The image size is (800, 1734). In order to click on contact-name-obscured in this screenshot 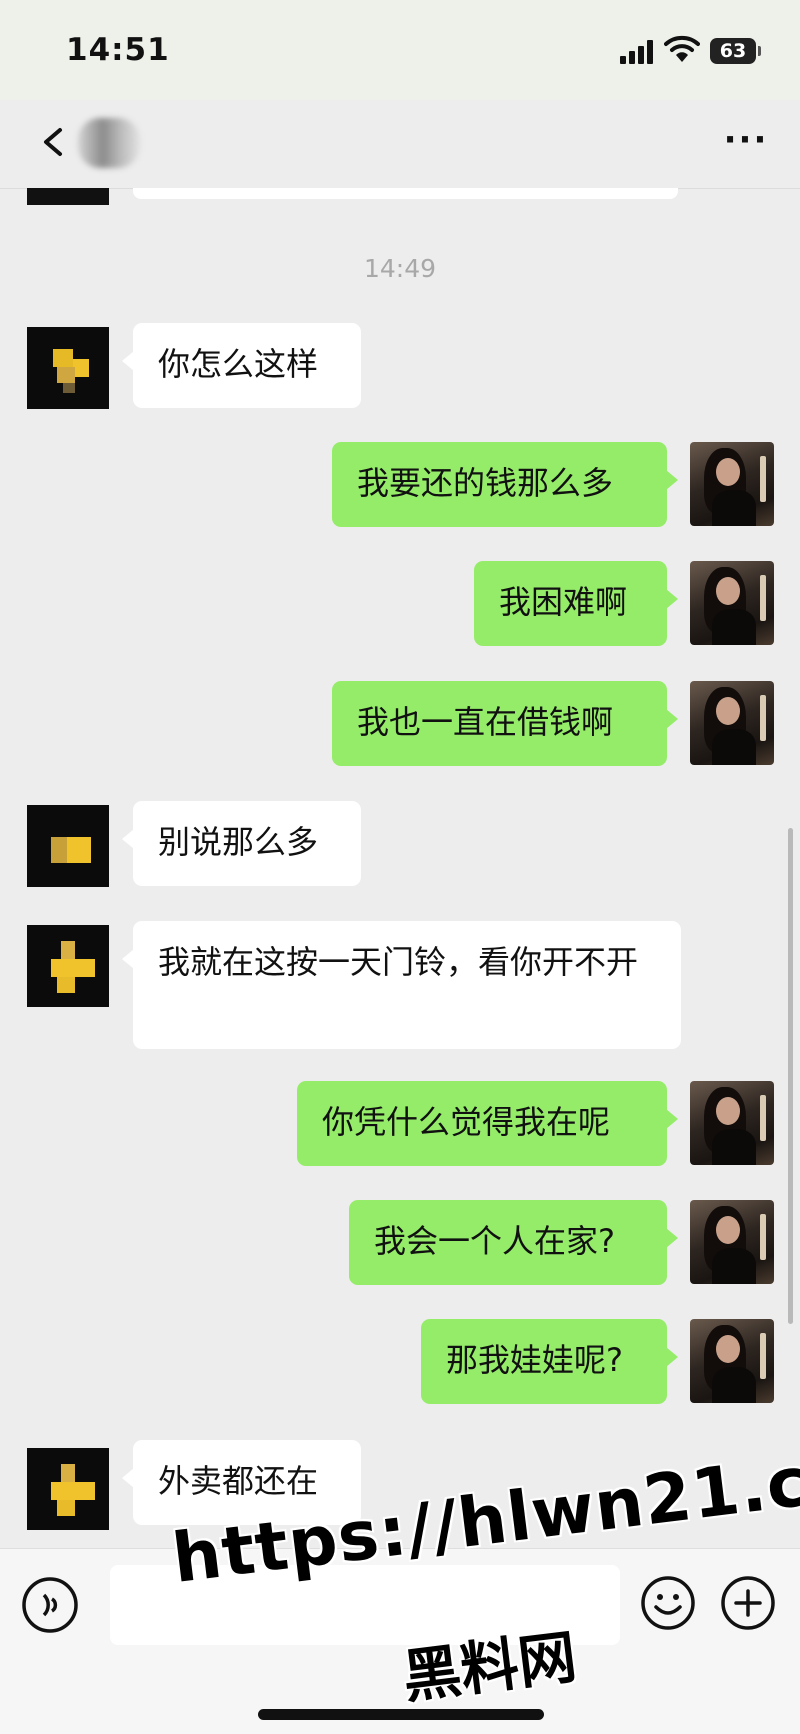, I will do `click(109, 143)`.